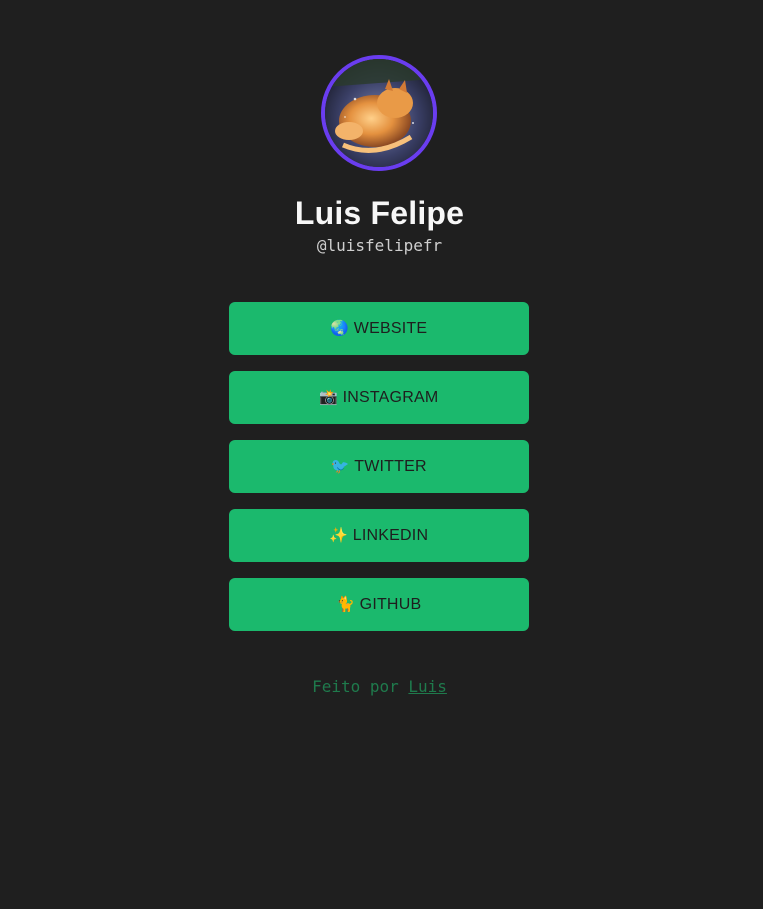 The width and height of the screenshot is (763, 909). I want to click on avatar, so click(379, 113).